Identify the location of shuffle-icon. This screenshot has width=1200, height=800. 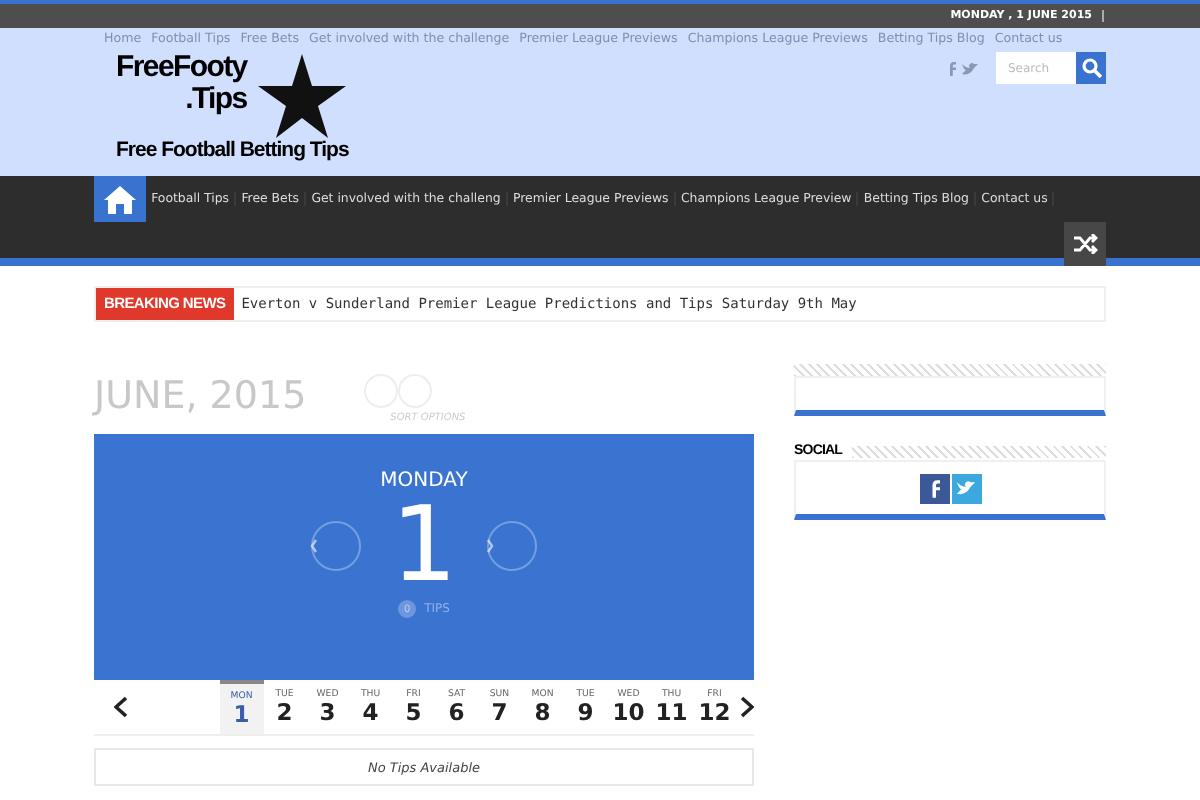
(1085, 244).